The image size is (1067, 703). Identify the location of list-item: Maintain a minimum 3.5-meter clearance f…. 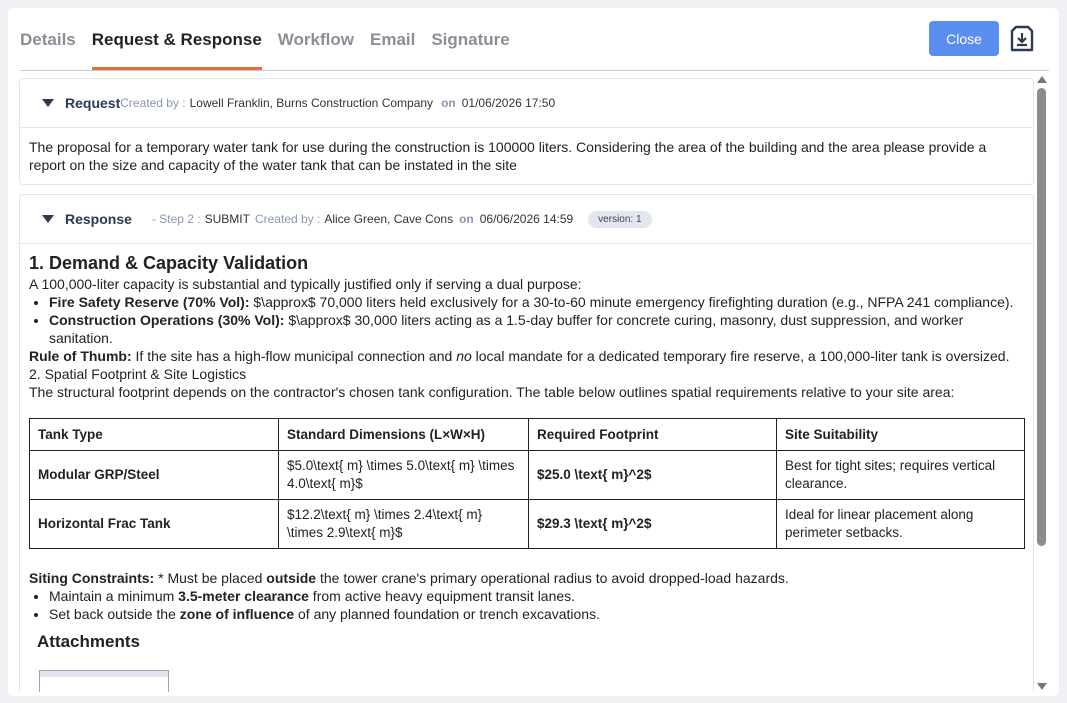
(536, 596).